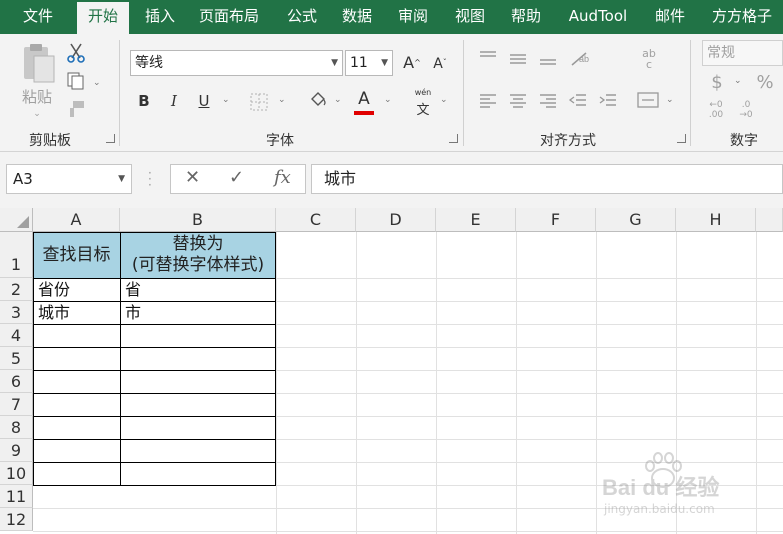 The image size is (783, 534). I want to click on decrease-indent-button, so click(578, 103).